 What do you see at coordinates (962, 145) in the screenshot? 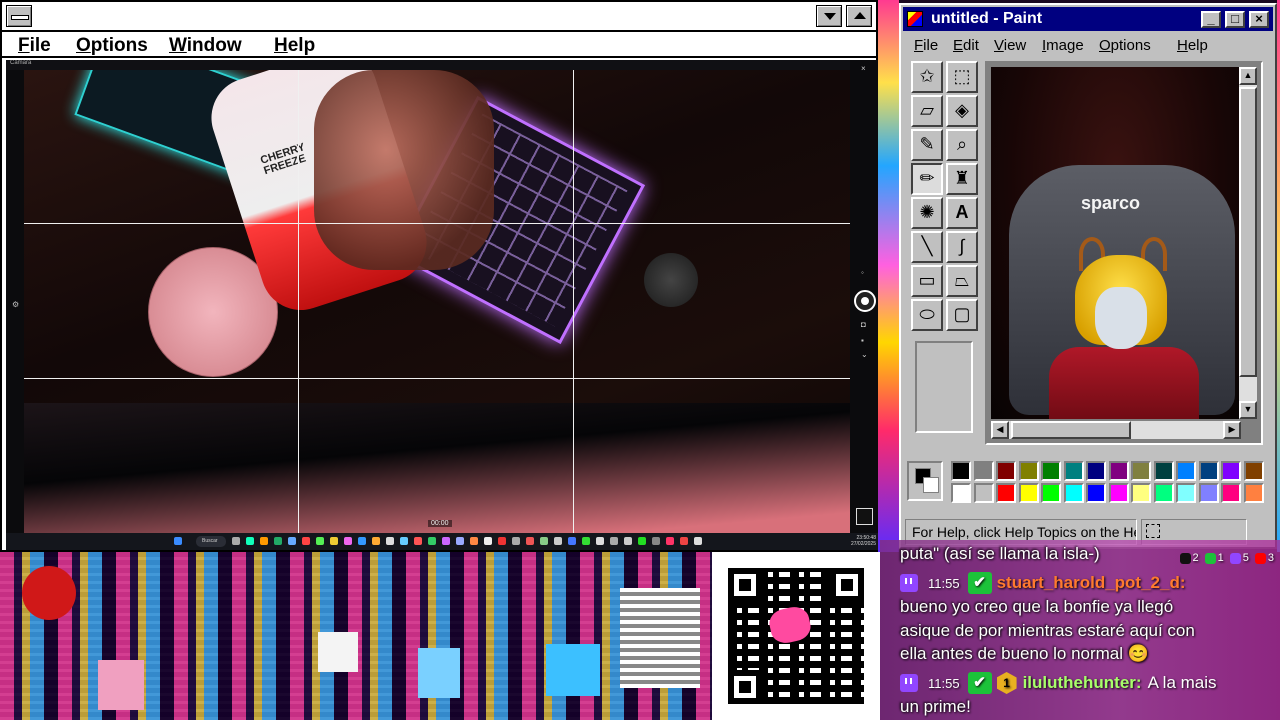
I see `magnifier-icon: ⌕` at bounding box center [962, 145].